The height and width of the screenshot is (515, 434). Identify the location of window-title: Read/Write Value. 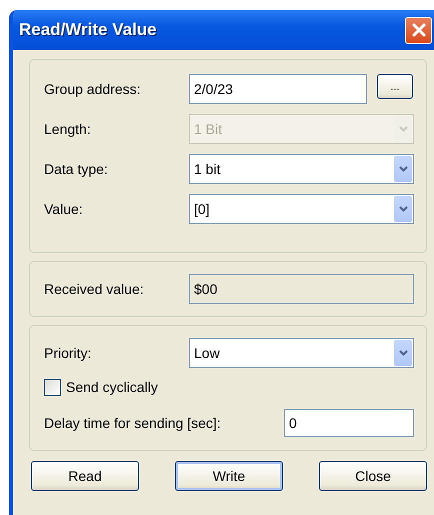
(88, 30).